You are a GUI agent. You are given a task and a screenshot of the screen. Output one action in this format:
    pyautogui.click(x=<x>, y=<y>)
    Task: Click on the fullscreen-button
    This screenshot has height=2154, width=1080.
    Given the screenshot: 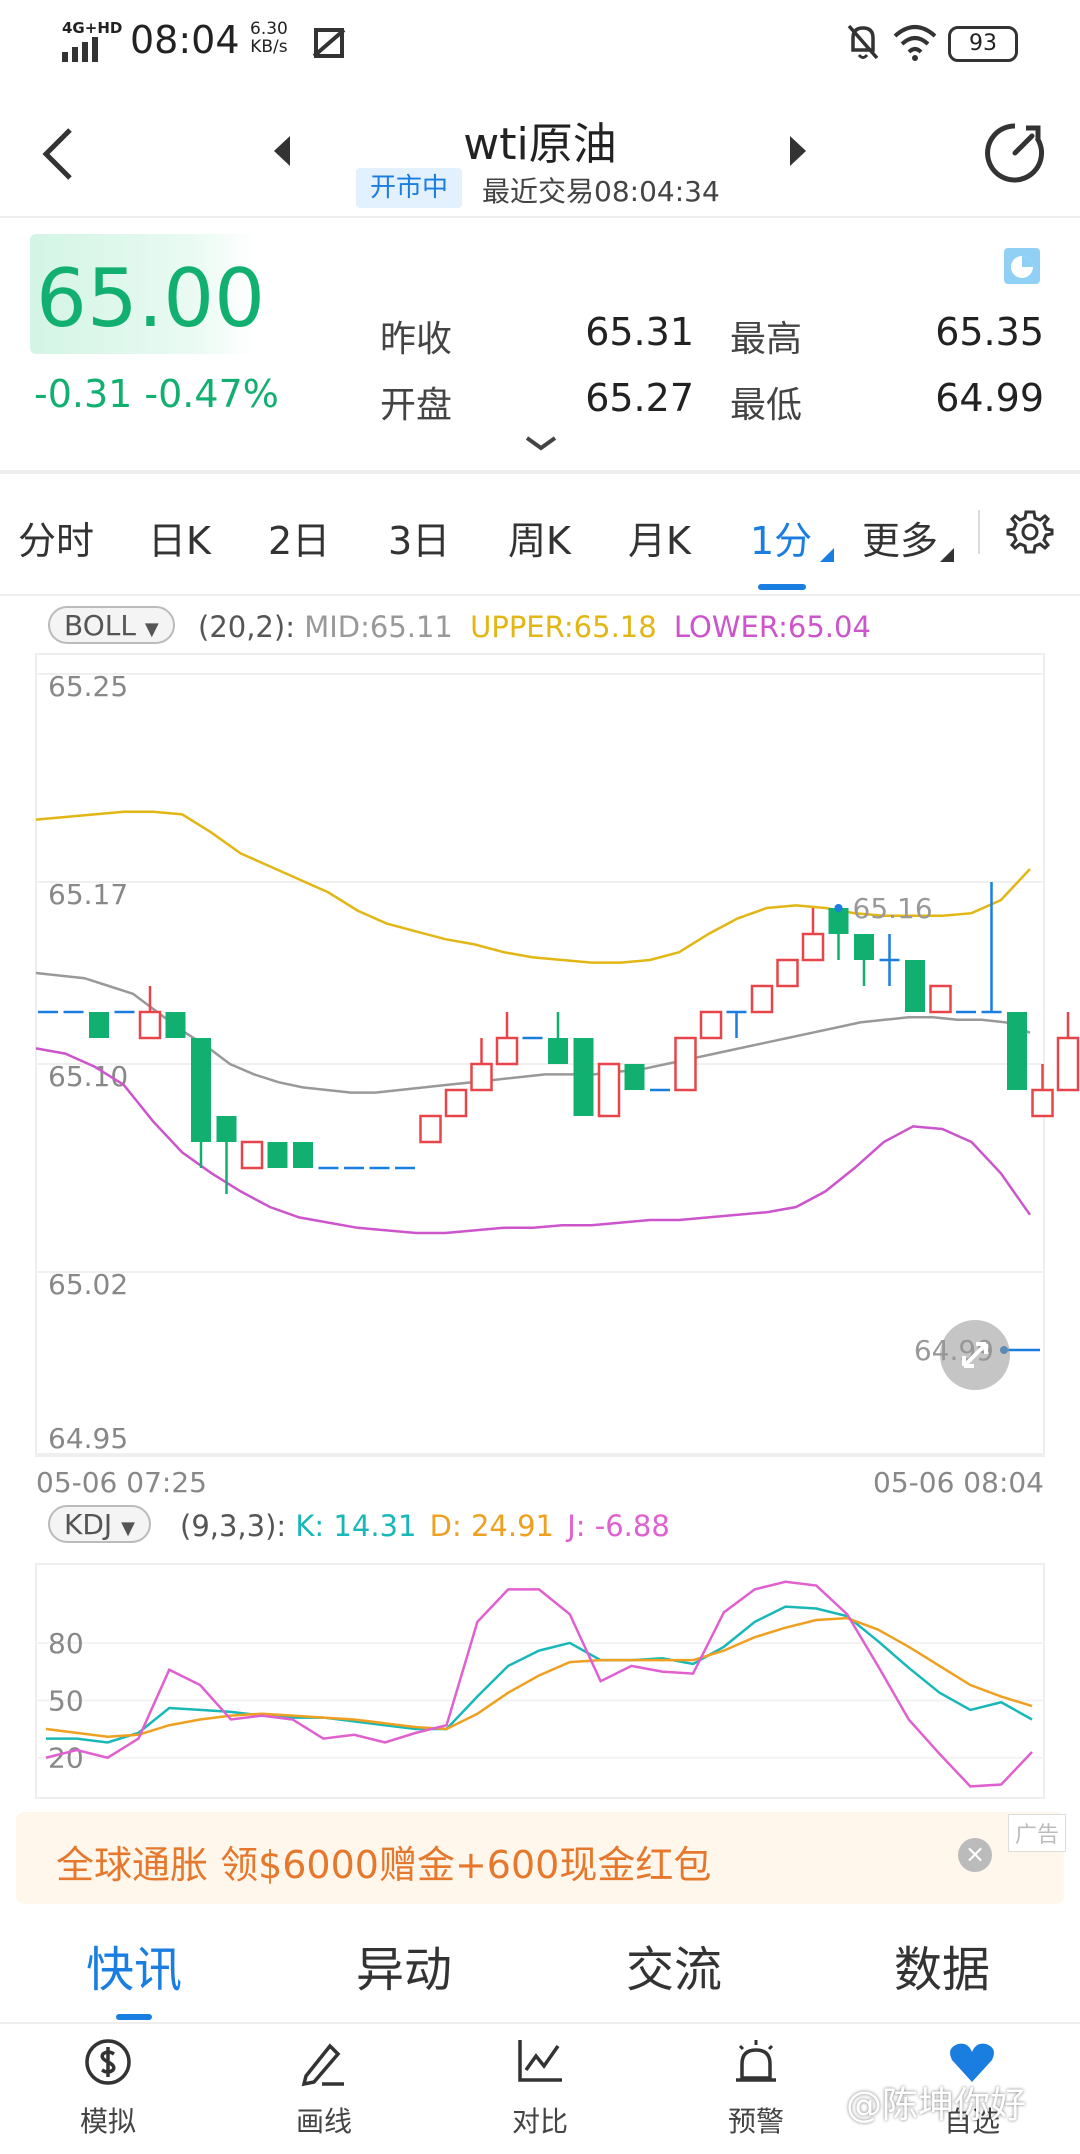 What is the action you would take?
    pyautogui.click(x=975, y=1355)
    